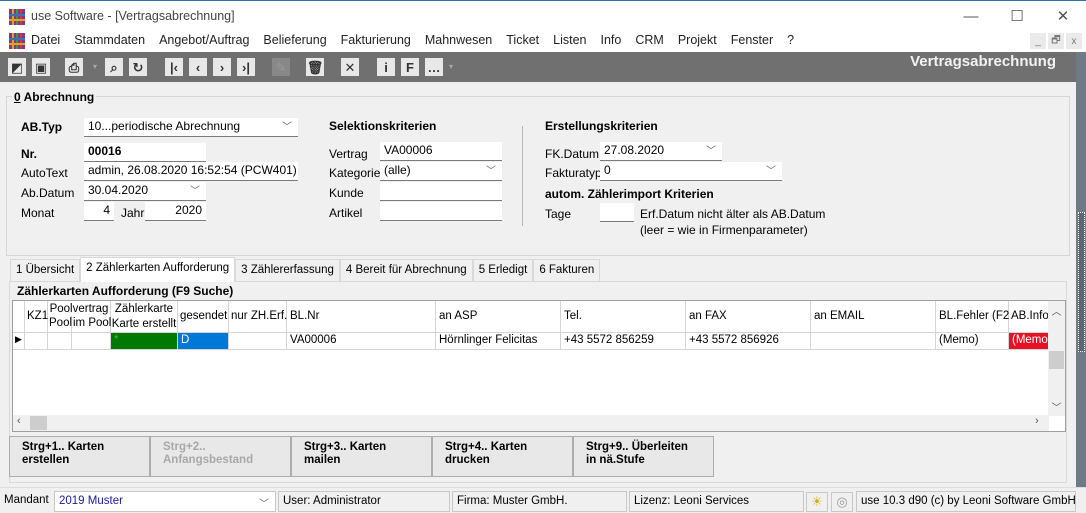 Image resolution: width=1086 pixels, height=513 pixels. What do you see at coordinates (19, 421) in the screenshot?
I see `scroll-left-icon: ‹` at bounding box center [19, 421].